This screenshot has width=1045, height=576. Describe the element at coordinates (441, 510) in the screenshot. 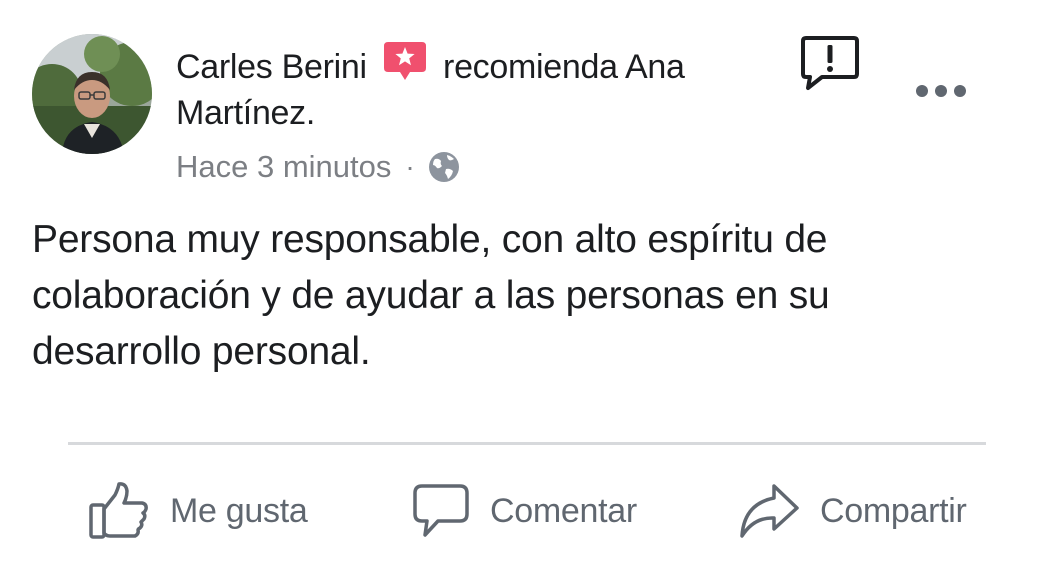

I see `comment-bubble-icon` at that location.